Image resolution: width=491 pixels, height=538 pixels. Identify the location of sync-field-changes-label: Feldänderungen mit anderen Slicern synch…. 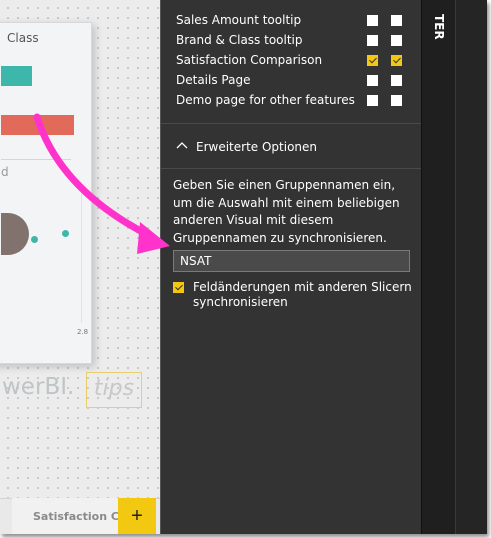
(302, 294).